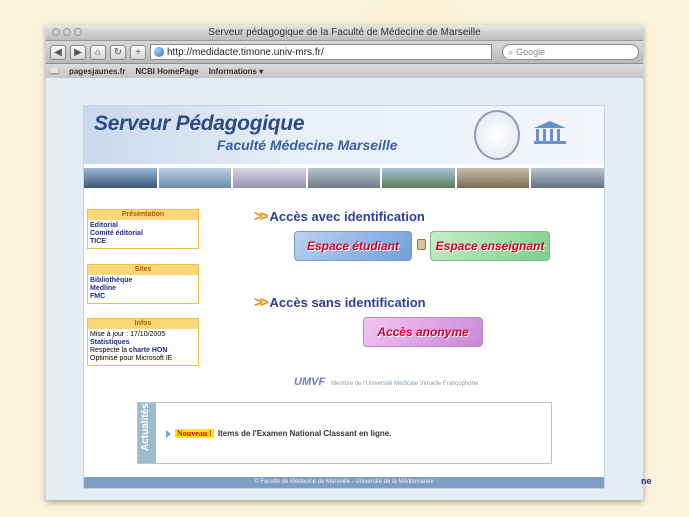 The height and width of the screenshot is (517, 689). Describe the element at coordinates (168, 433) in the screenshot. I see `bullet-arrow-icon` at that location.